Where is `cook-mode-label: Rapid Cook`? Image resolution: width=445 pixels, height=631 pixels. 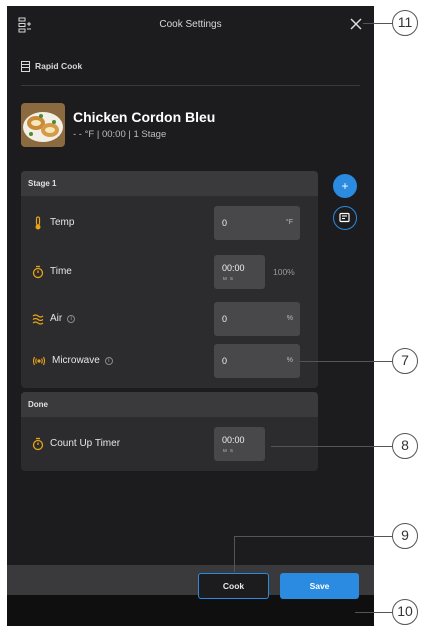
cook-mode-label: Rapid Cook is located at coordinates (59, 66).